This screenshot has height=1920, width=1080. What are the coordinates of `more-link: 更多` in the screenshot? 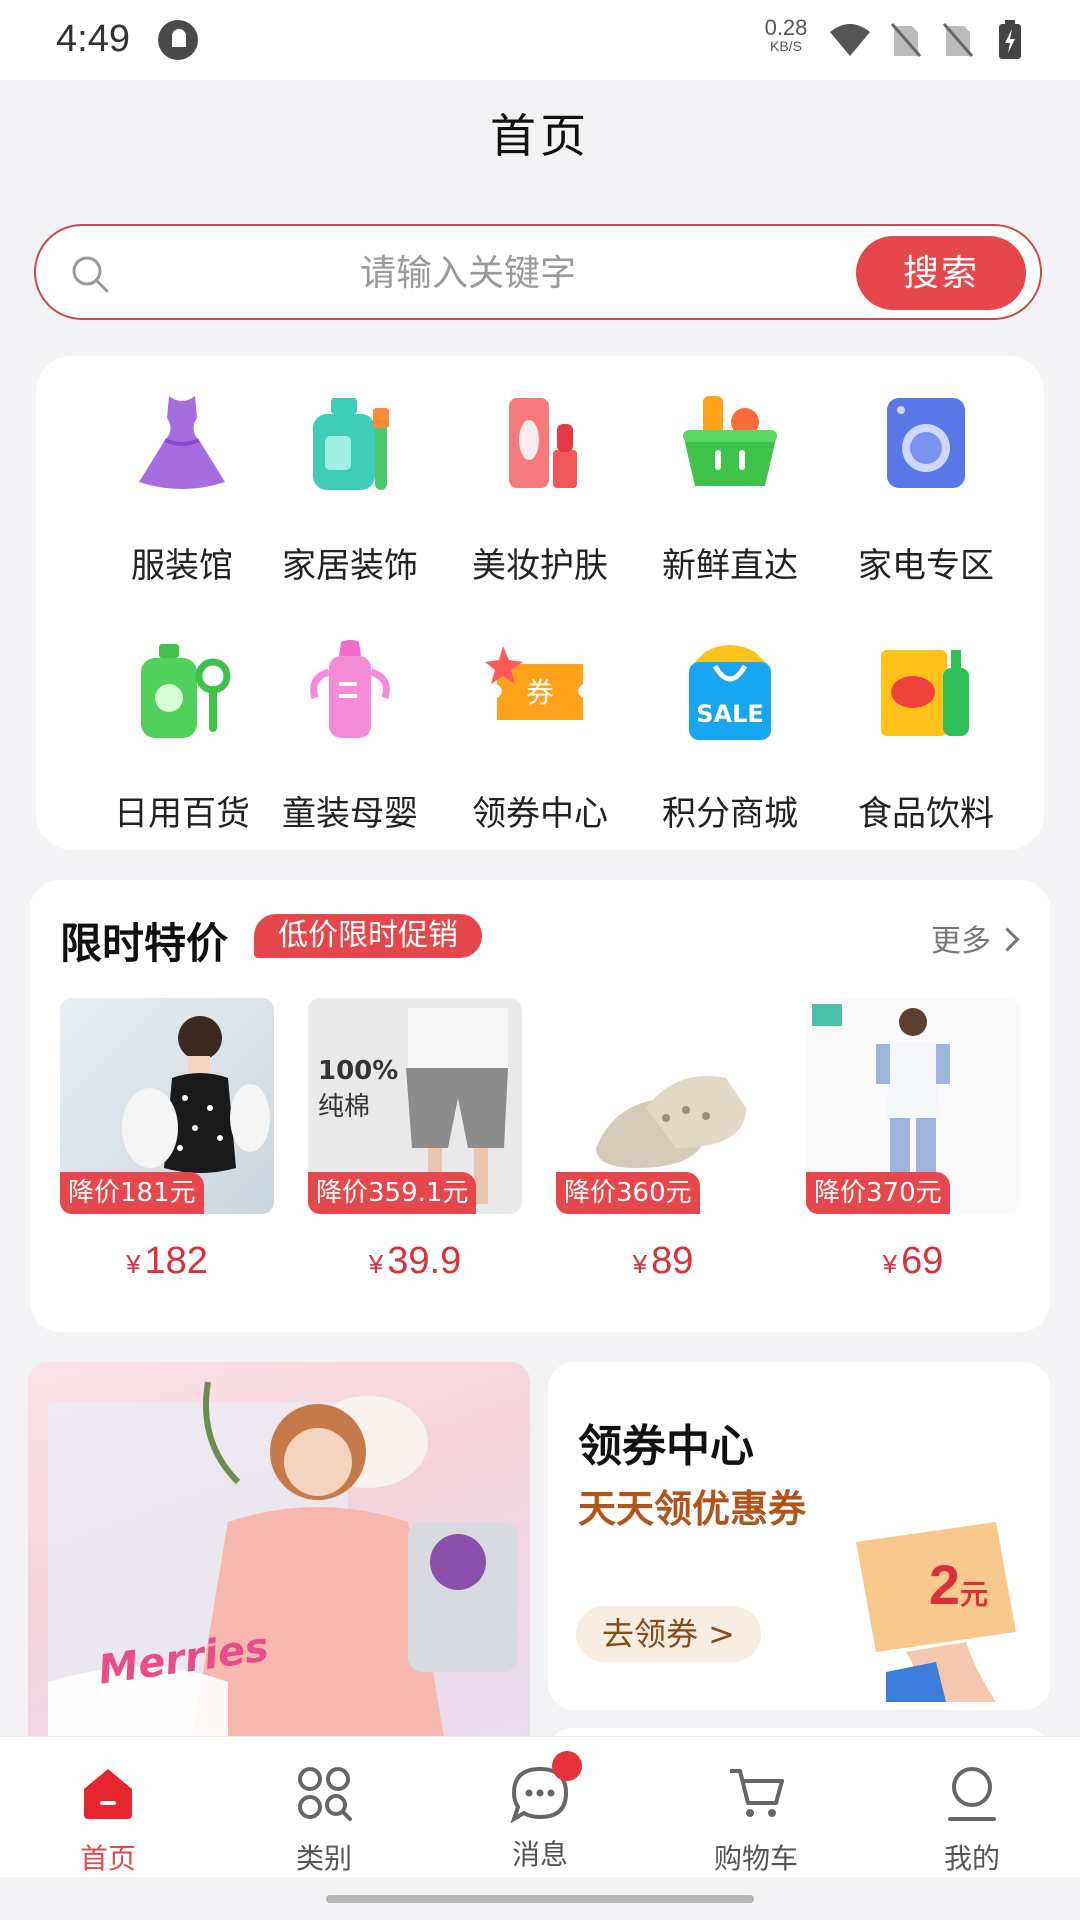 It's located at (975, 938).